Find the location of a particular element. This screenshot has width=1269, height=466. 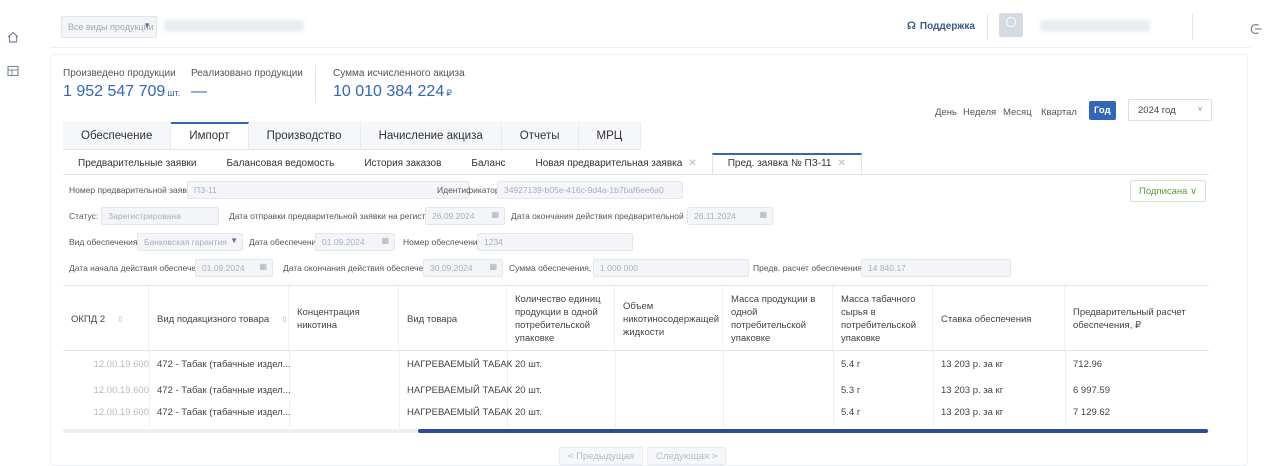

period-week: Неделя is located at coordinates (979, 112).